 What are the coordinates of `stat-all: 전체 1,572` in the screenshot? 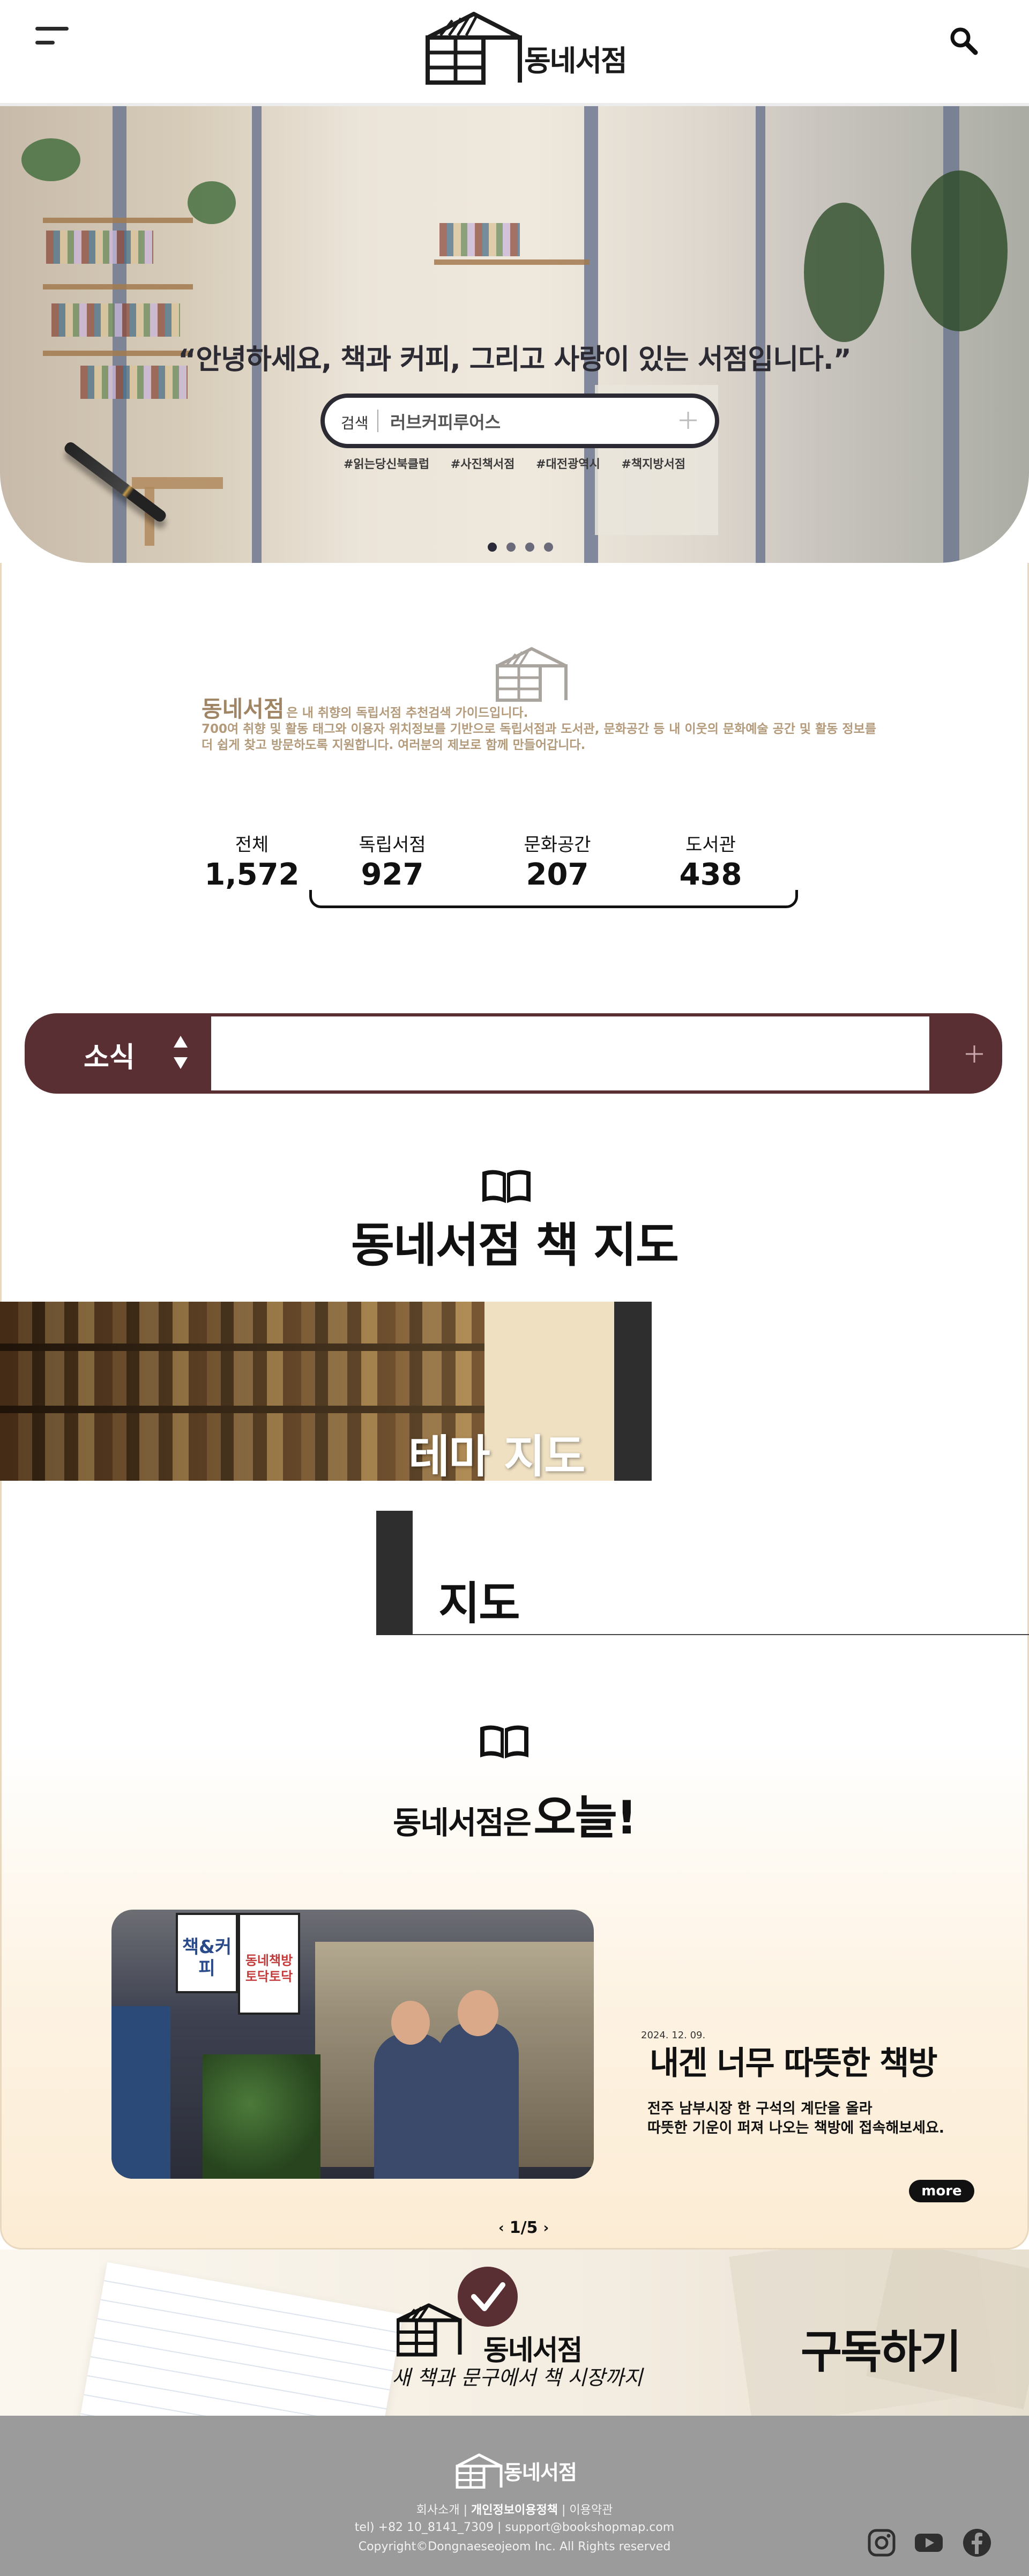 It's located at (252, 862).